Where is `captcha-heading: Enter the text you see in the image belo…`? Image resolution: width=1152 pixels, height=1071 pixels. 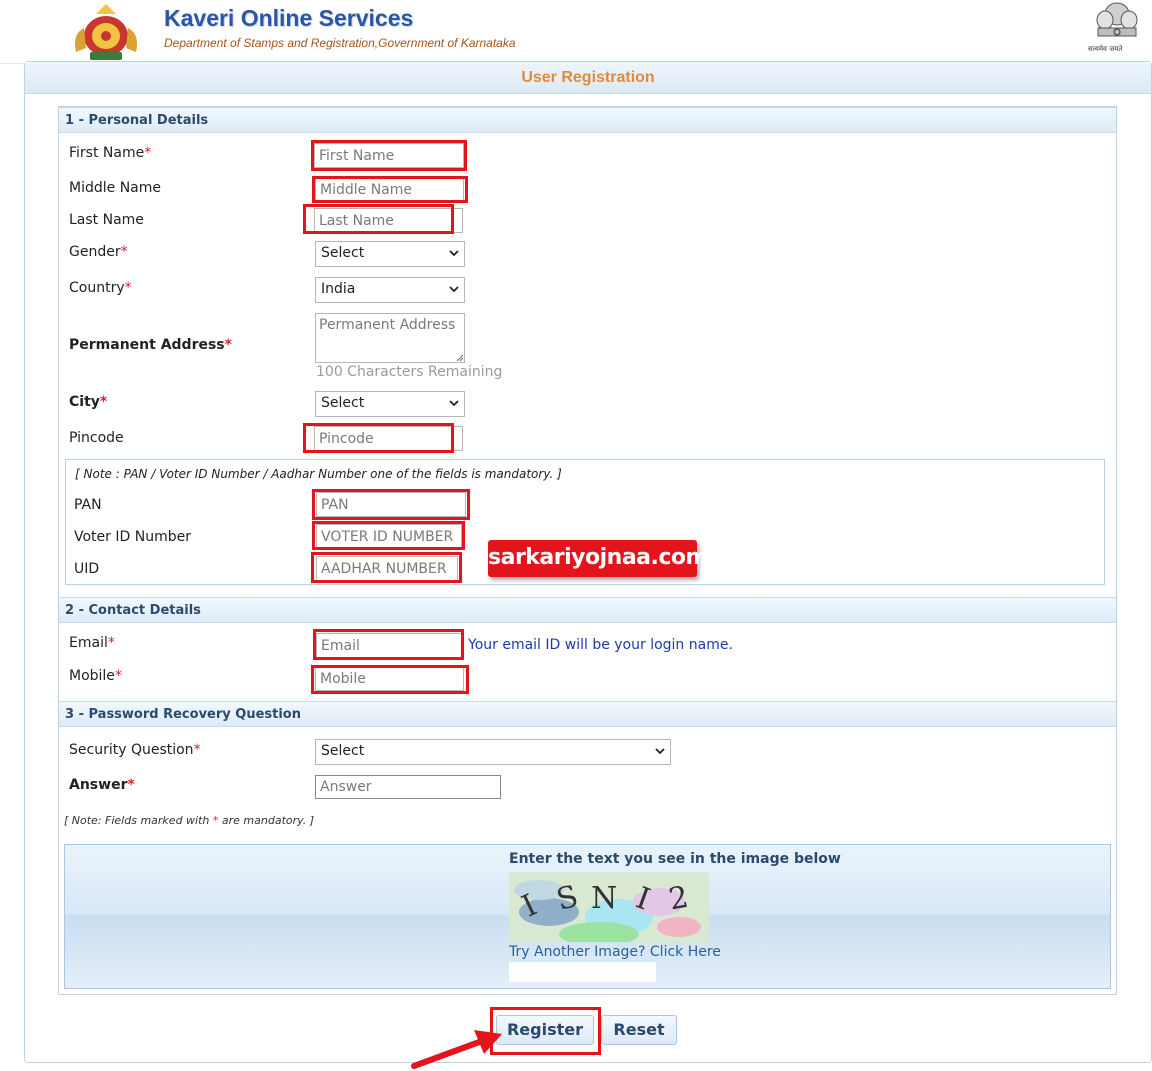 captcha-heading: Enter the text you see in the image belo… is located at coordinates (675, 859).